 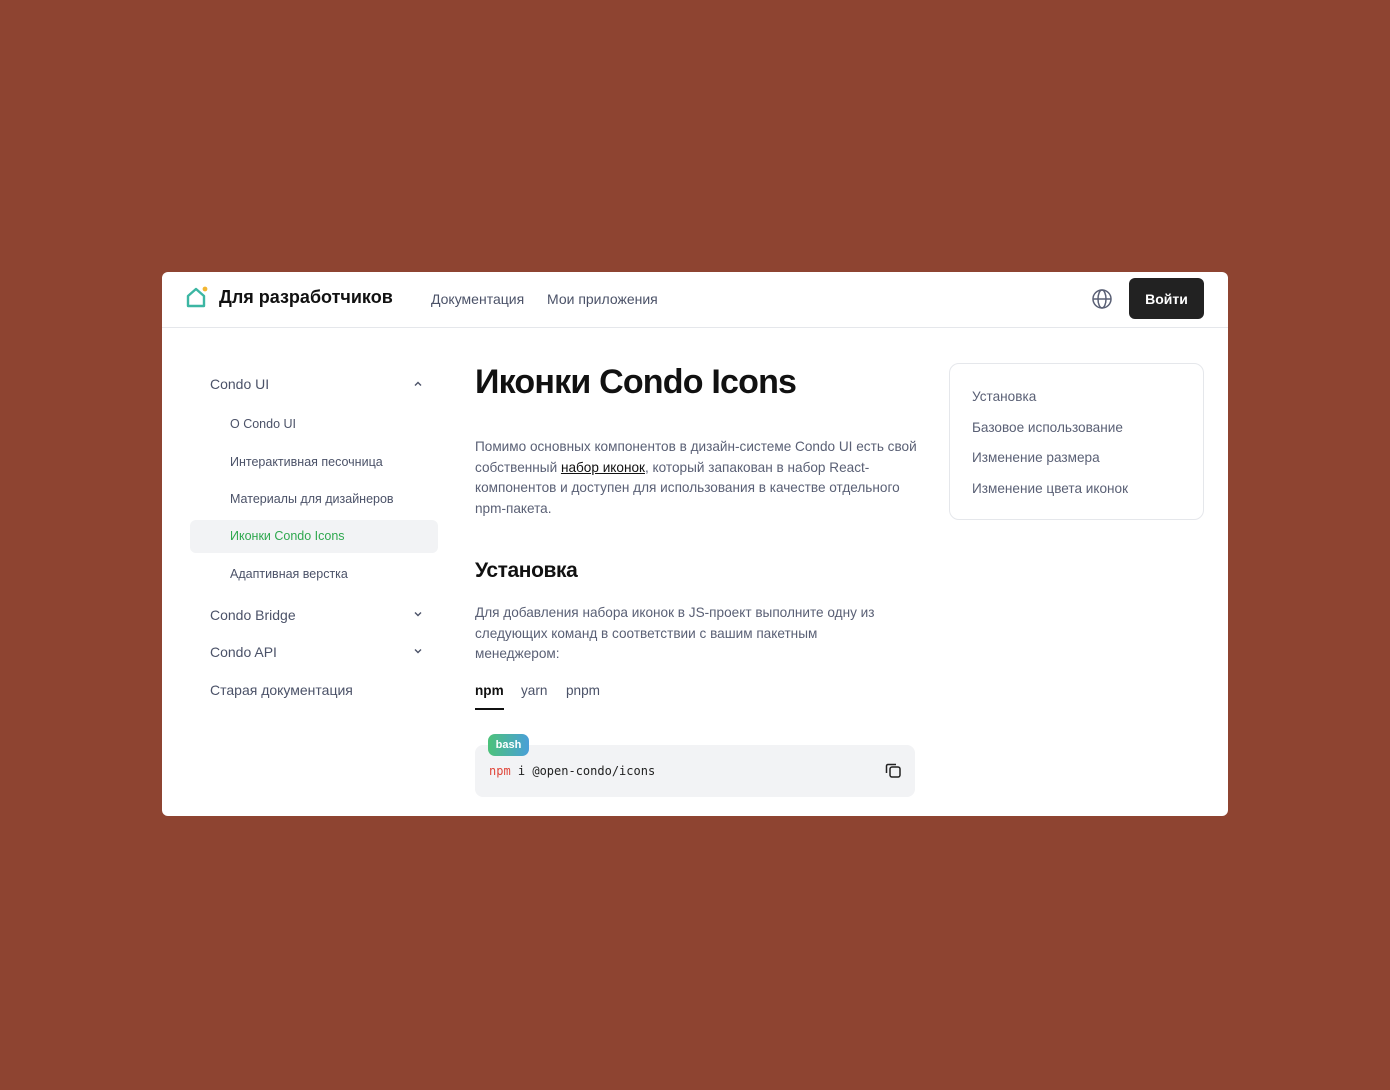 What do you see at coordinates (602, 299) in the screenshot?
I see `nav-my-apps: Мои приложения` at bounding box center [602, 299].